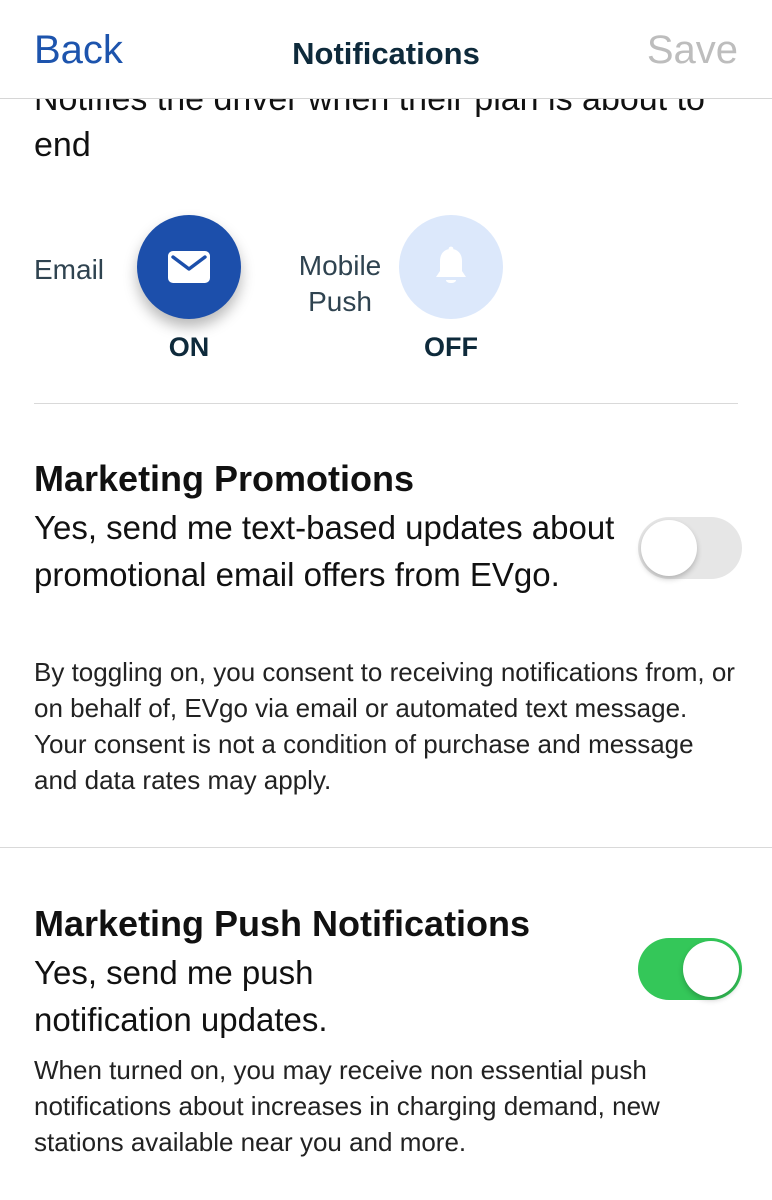 This screenshot has width=772, height=1200. I want to click on nav-header: Back Notifications Save, so click(386, 49).